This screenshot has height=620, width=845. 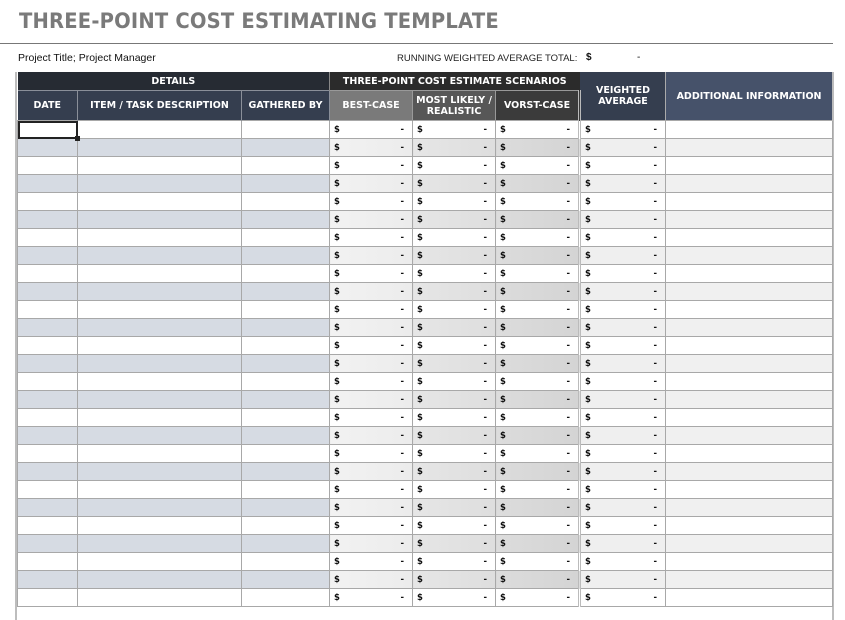 I want to click on column-header-best-case: BEST-CASE, so click(x=371, y=105).